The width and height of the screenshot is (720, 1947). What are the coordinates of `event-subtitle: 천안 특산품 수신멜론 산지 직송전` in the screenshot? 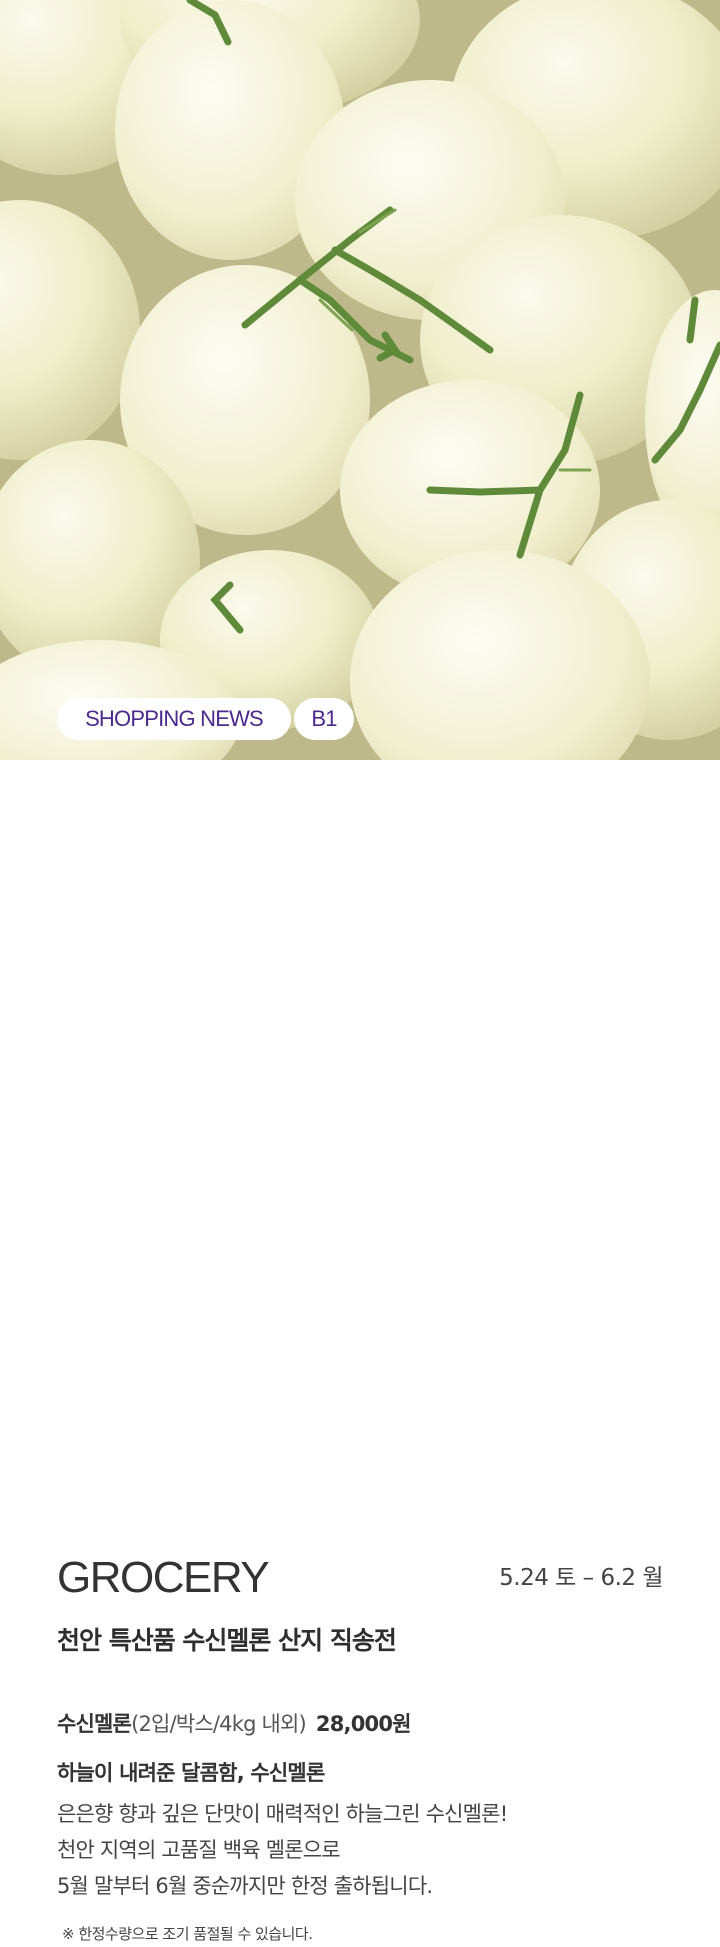 It's located at (227, 1640).